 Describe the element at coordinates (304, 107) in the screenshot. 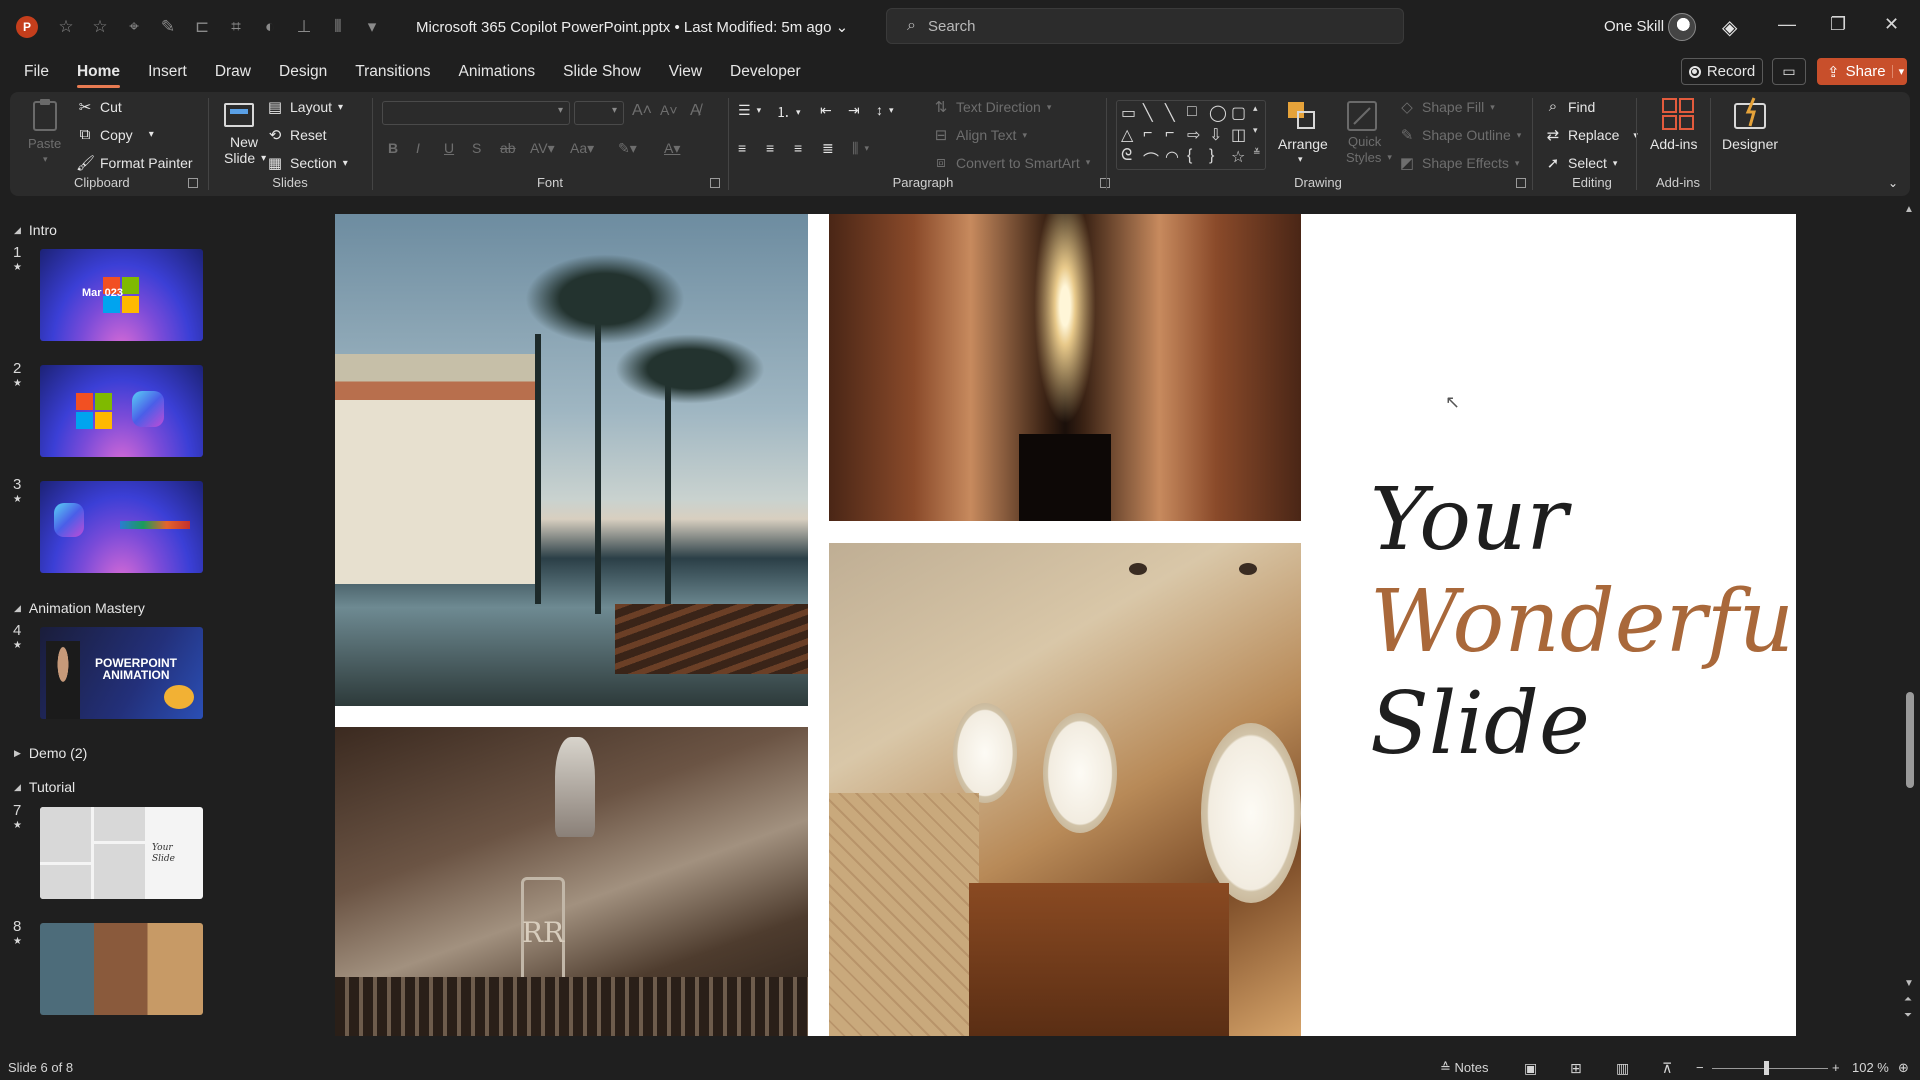

I see `layout-button: ▤ Layout ▾` at that location.